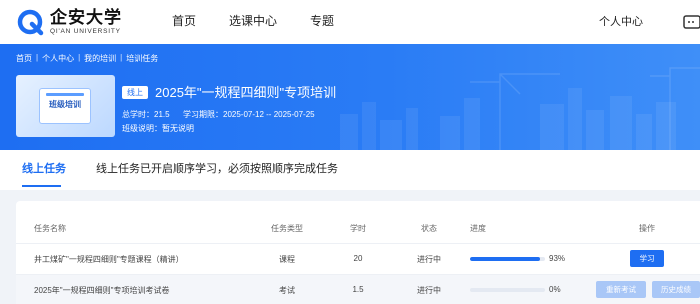  What do you see at coordinates (647, 258) in the screenshot?
I see `study-button: 学习` at bounding box center [647, 258].